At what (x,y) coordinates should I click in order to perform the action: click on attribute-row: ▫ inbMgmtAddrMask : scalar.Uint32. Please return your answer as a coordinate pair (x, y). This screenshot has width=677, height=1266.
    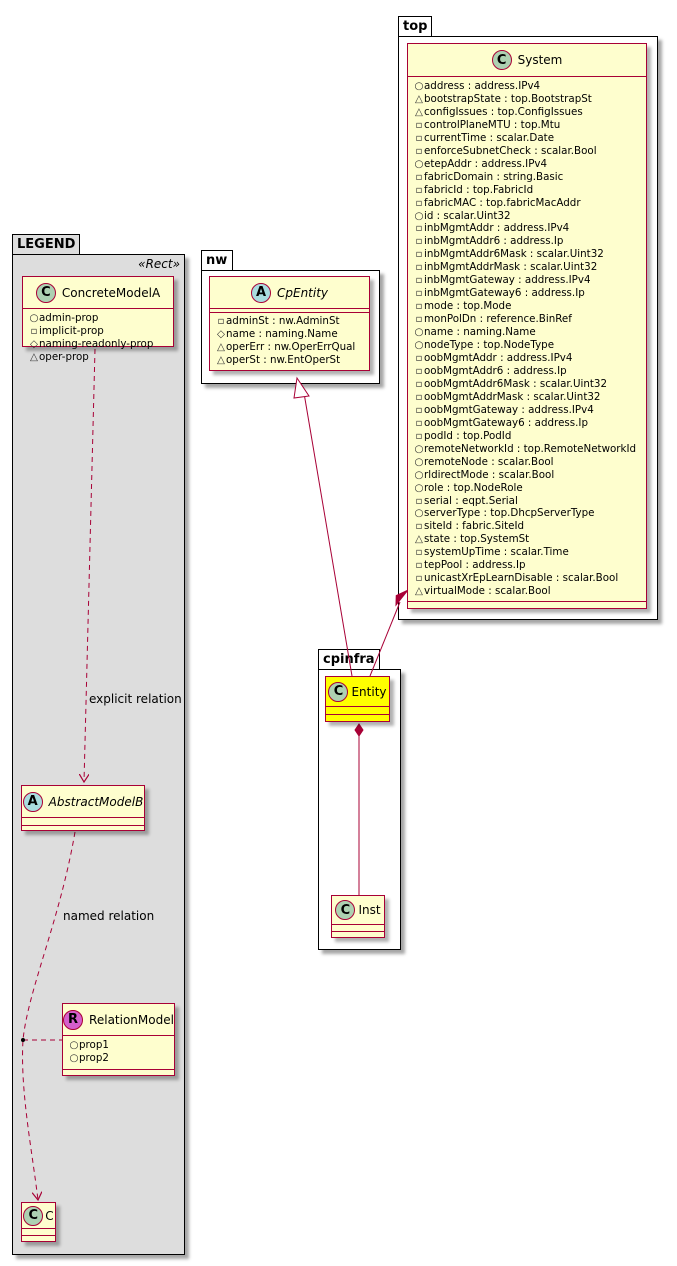
    Looking at the image, I should click on (506, 267).